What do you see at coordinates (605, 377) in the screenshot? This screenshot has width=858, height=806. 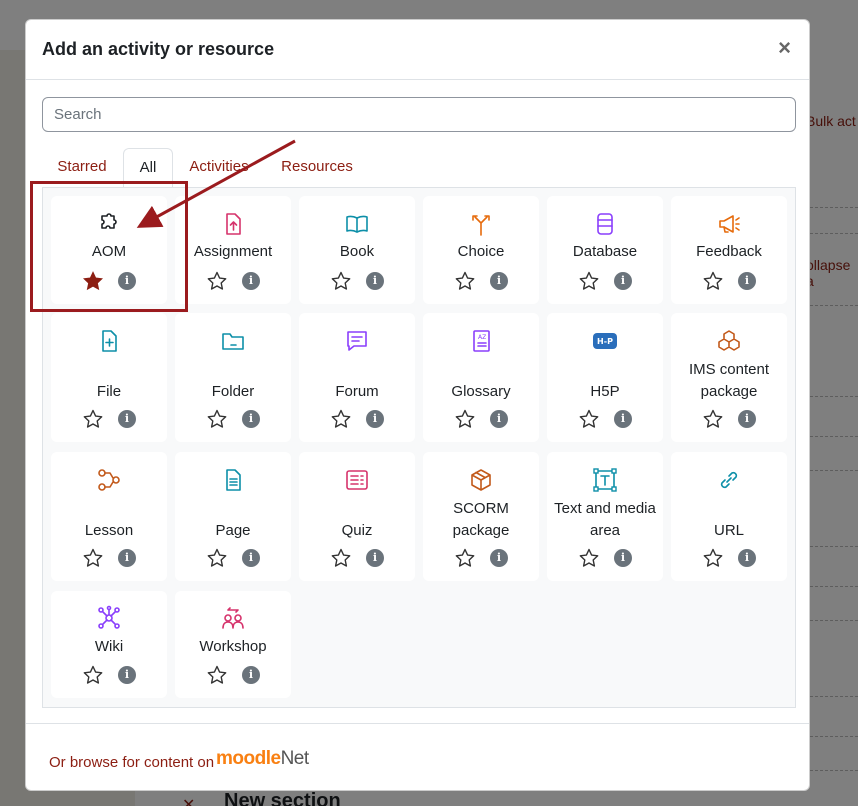 I see `activity-card-h5p: H-P H5P i` at bounding box center [605, 377].